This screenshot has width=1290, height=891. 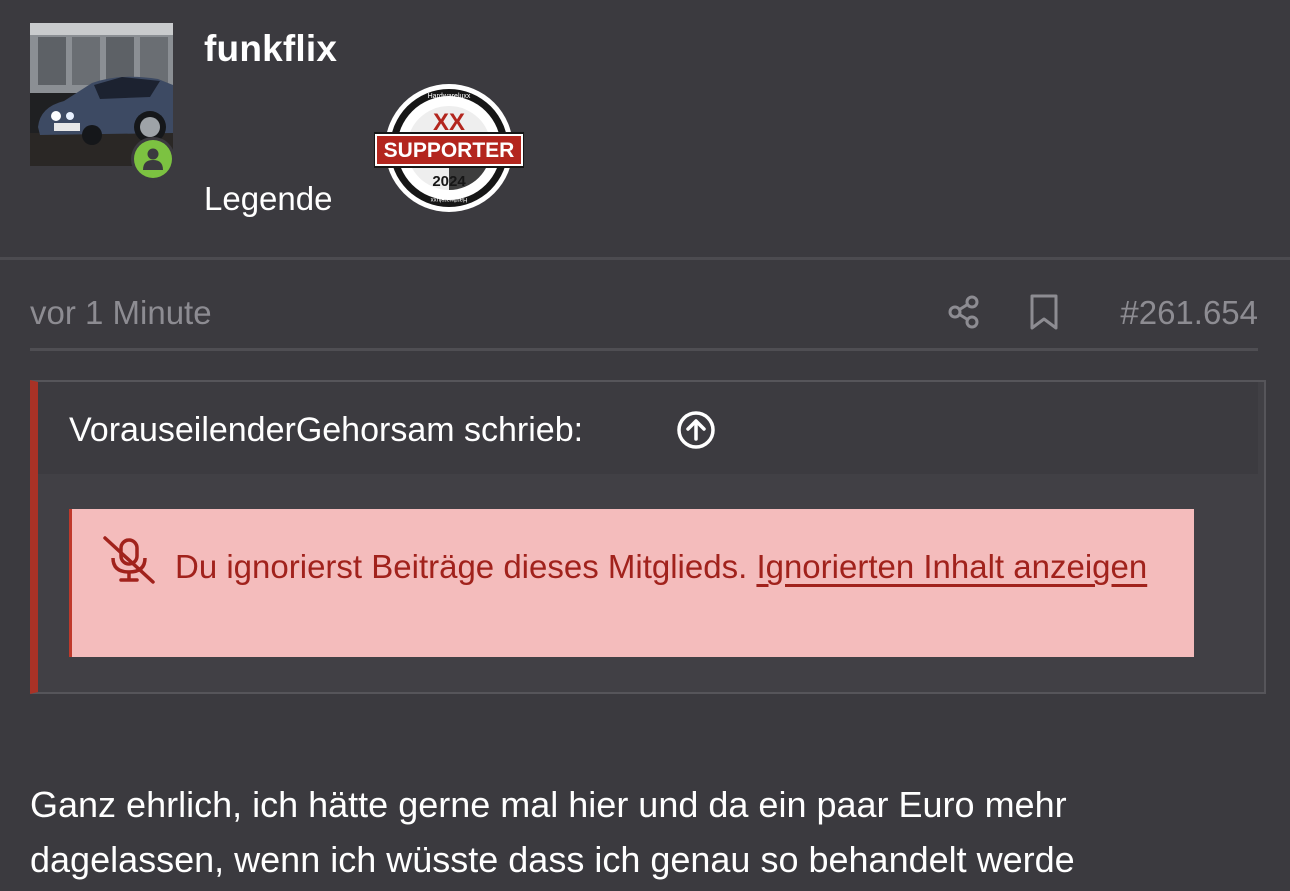 I want to click on ignored-notice-text: Du ignorierst Beiträge dieses Mitglieds., so click(x=461, y=566).